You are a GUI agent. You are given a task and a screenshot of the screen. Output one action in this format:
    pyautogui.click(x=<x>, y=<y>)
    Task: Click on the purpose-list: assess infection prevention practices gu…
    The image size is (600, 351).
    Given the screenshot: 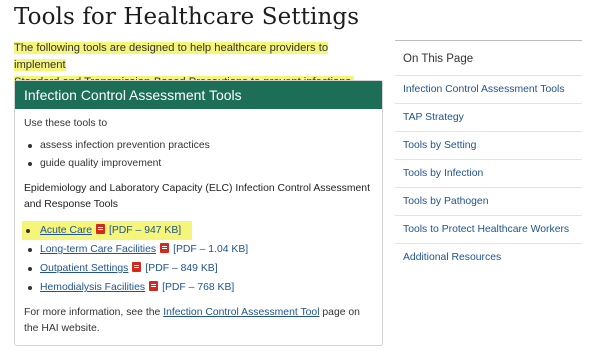 What is the action you would take?
    pyautogui.click(x=198, y=155)
    